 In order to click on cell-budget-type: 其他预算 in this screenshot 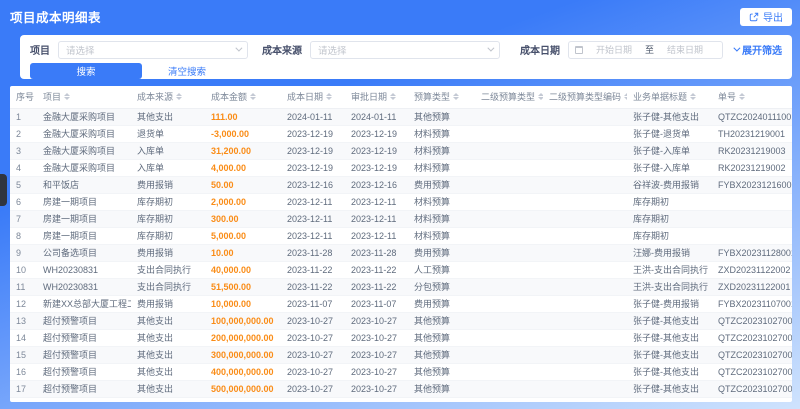, I will do `click(441, 355)`.